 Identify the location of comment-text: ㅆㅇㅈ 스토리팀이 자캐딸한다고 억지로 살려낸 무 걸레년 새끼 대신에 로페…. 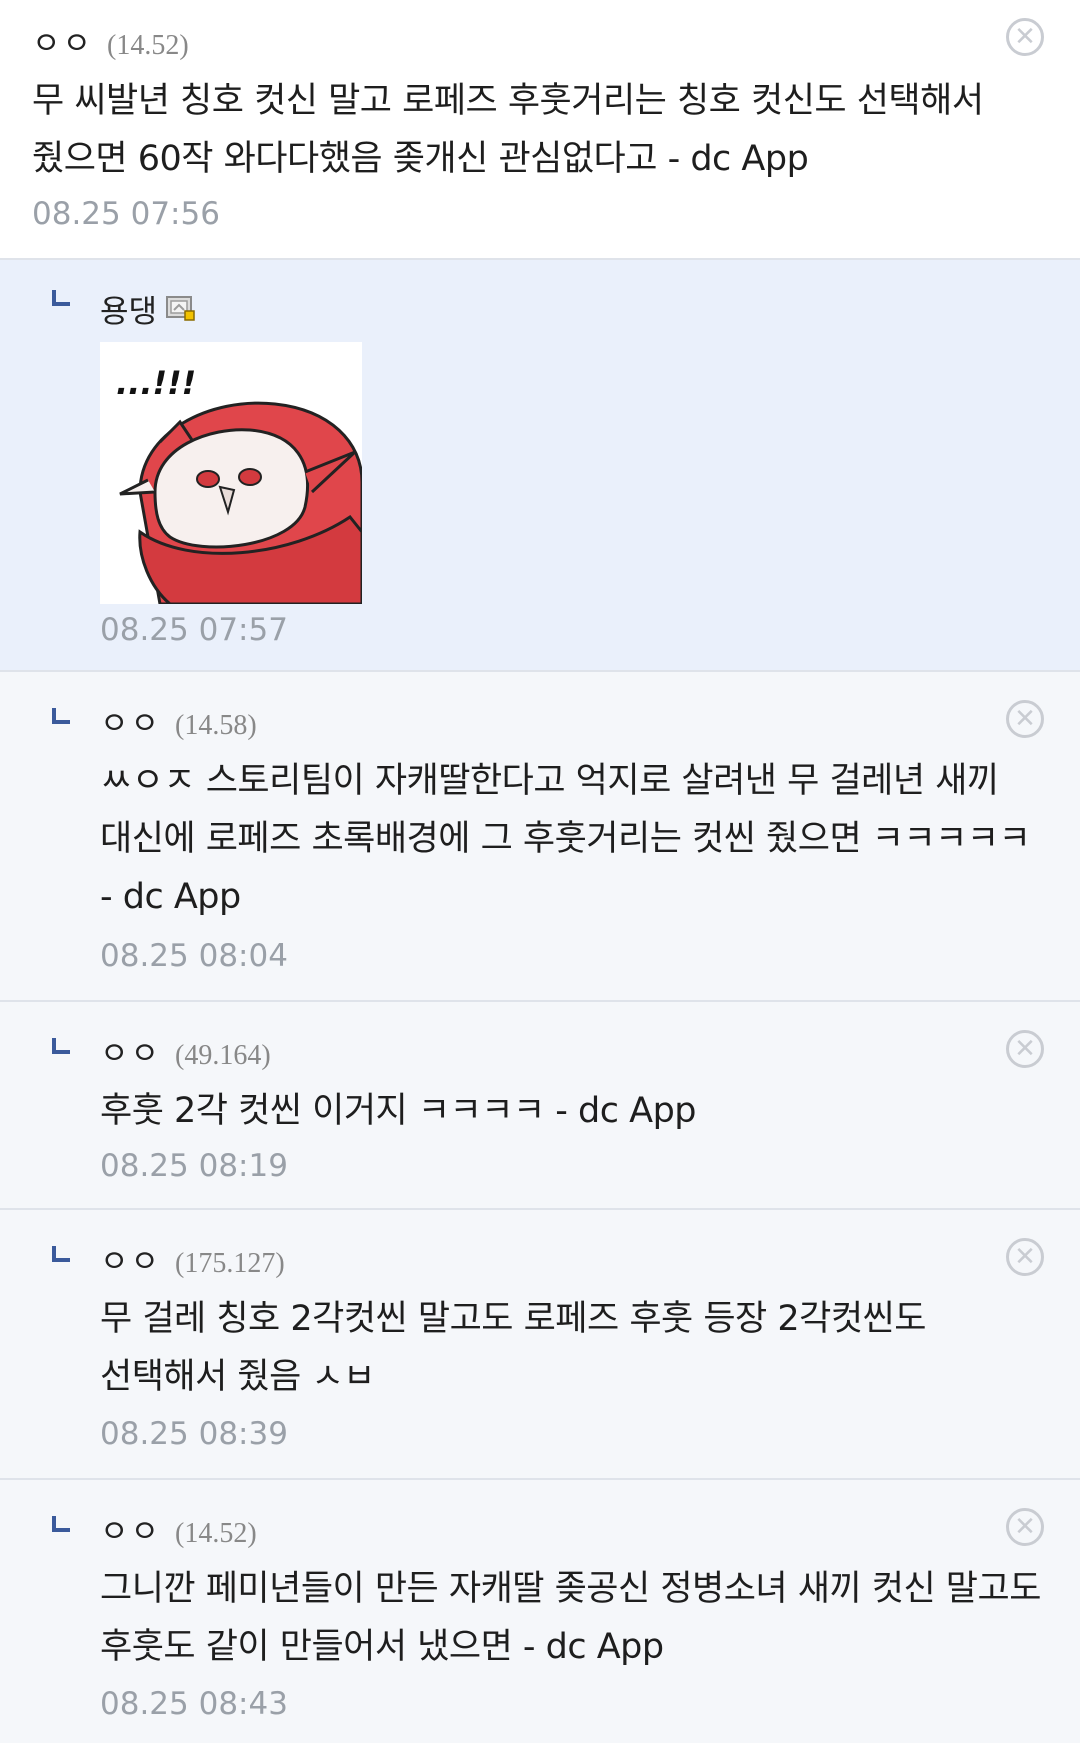
(565, 839).